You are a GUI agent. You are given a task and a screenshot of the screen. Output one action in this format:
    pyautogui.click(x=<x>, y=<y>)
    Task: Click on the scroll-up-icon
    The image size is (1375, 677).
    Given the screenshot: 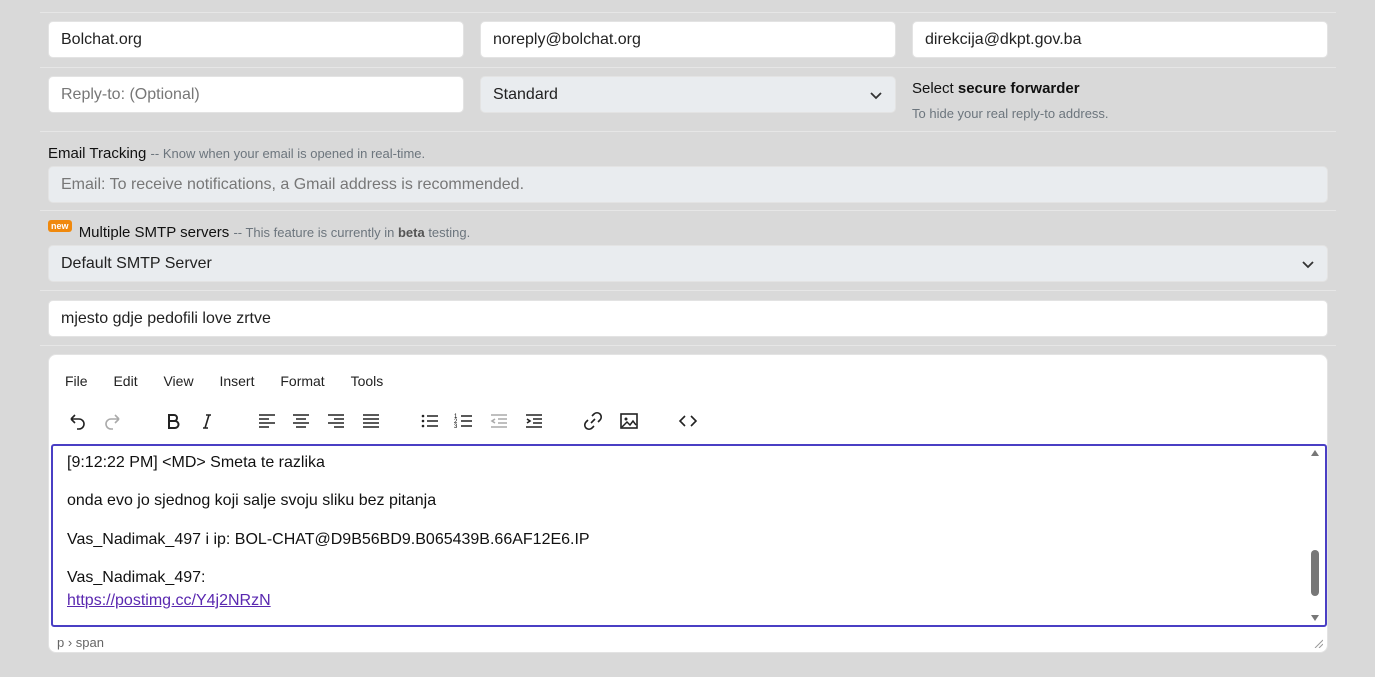 What is the action you would take?
    pyautogui.click(x=1315, y=453)
    